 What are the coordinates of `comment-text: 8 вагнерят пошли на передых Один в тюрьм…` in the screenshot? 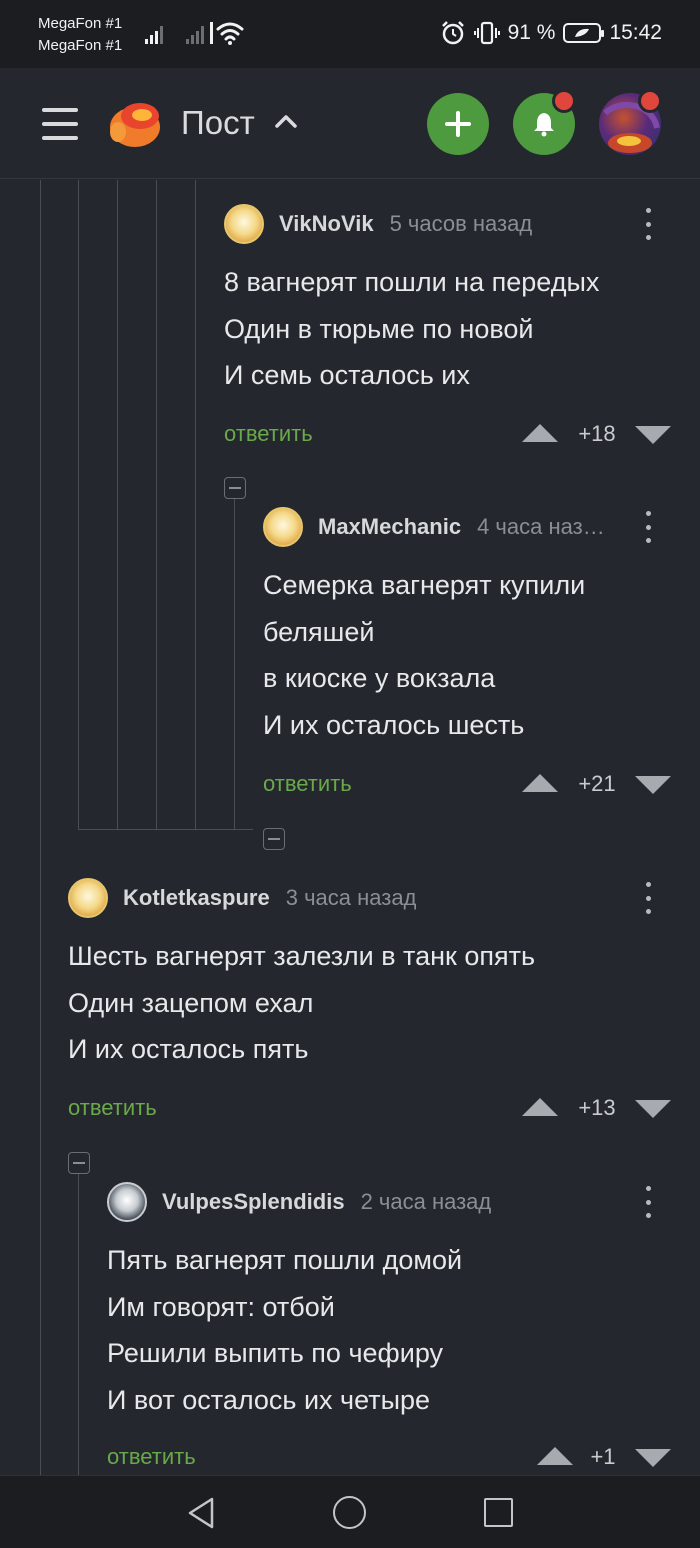 It's located at (411, 329).